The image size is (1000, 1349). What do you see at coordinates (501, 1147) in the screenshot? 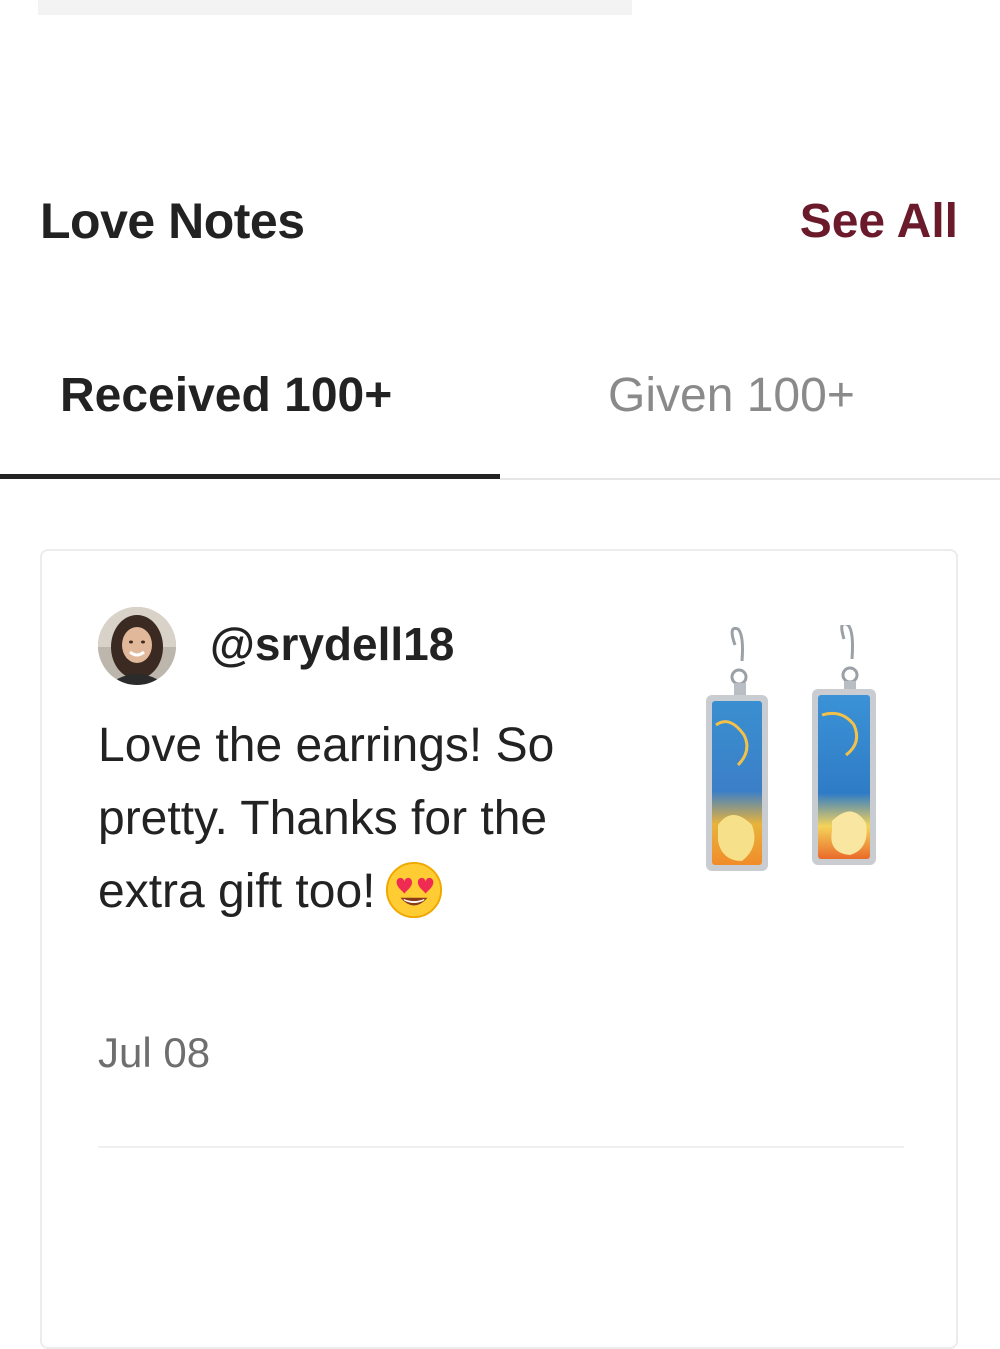
I see `card-divider` at bounding box center [501, 1147].